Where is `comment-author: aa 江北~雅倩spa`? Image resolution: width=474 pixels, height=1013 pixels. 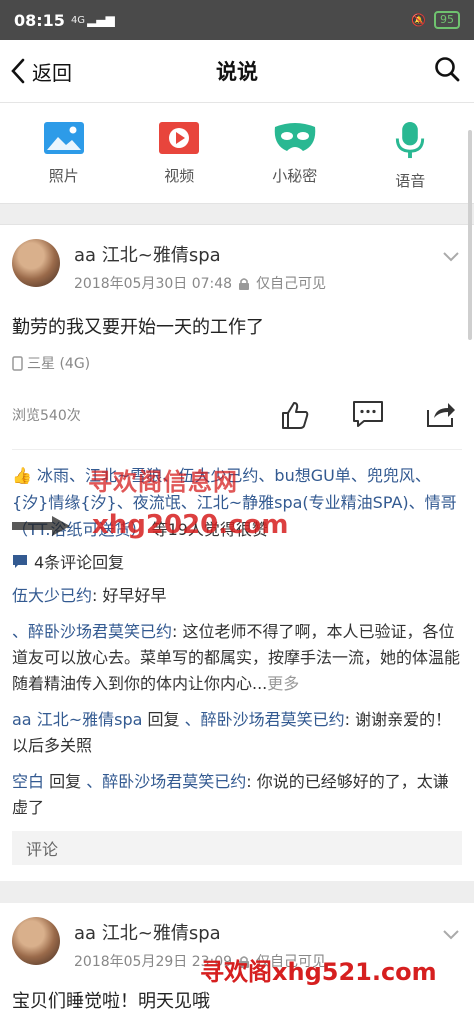 comment-author: aa 江北~雅倩spa is located at coordinates (77, 719).